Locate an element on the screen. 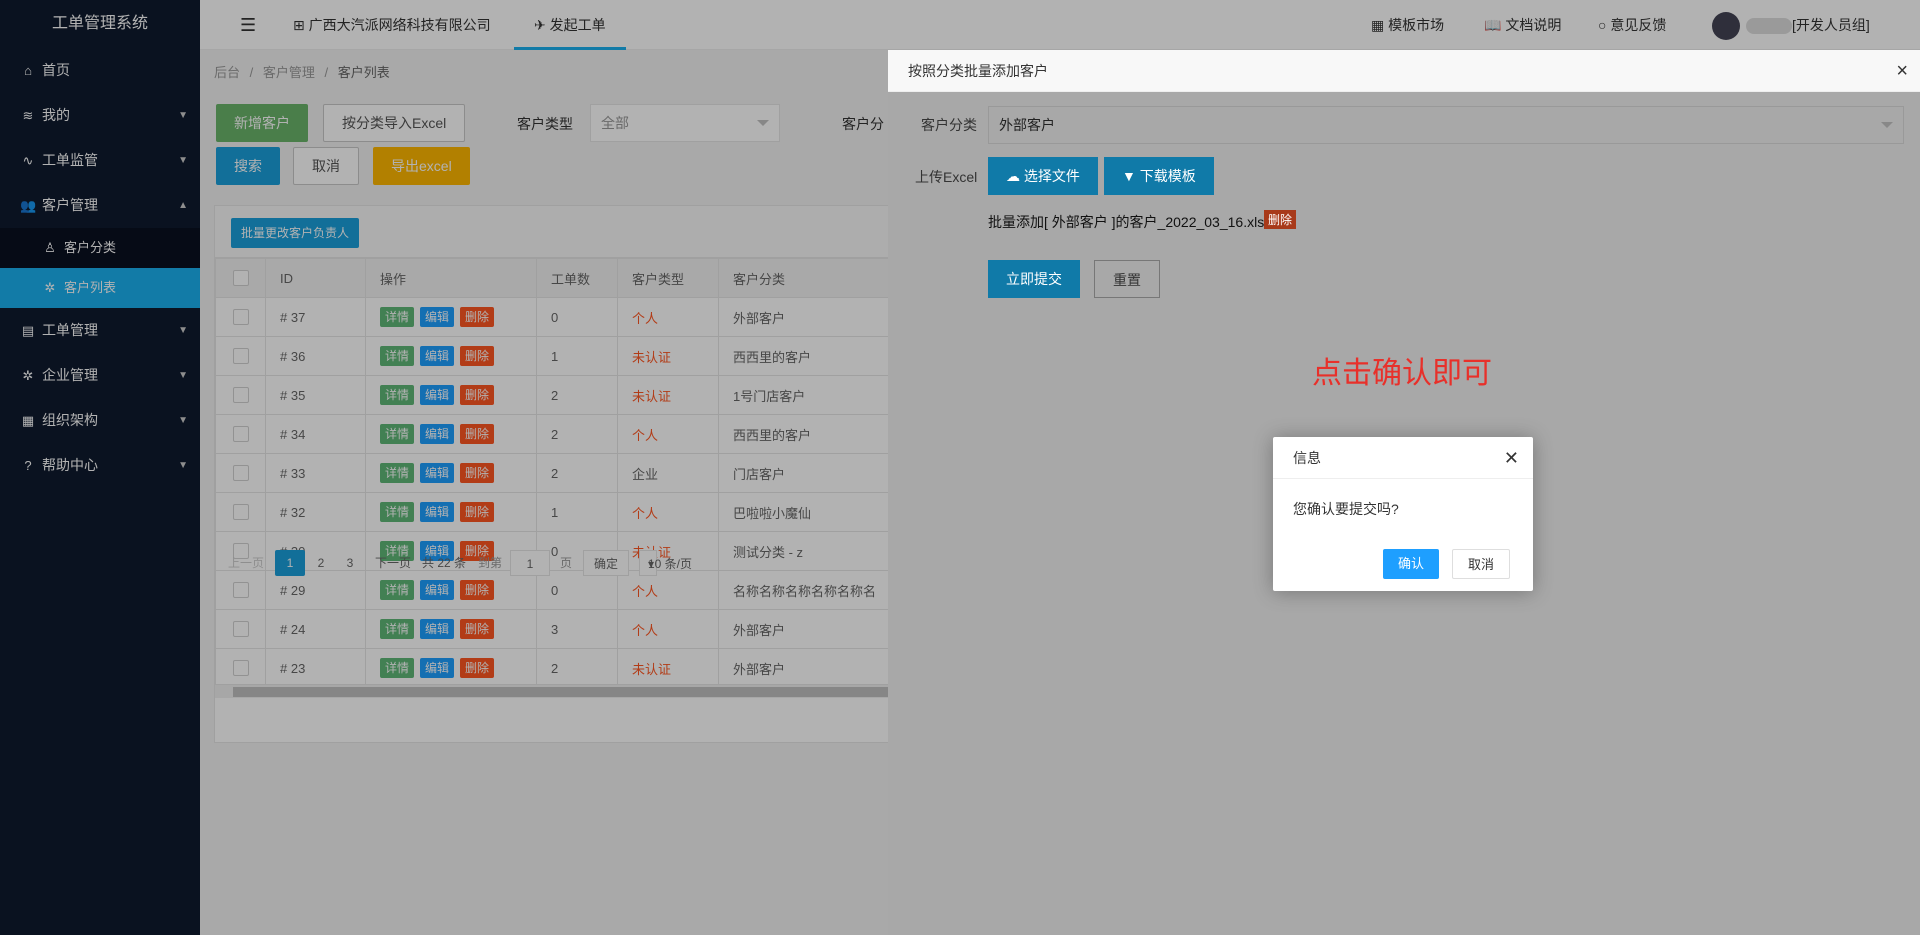 The image size is (1920, 935). cloud-upload-icon: ☁ is located at coordinates (1015, 176).